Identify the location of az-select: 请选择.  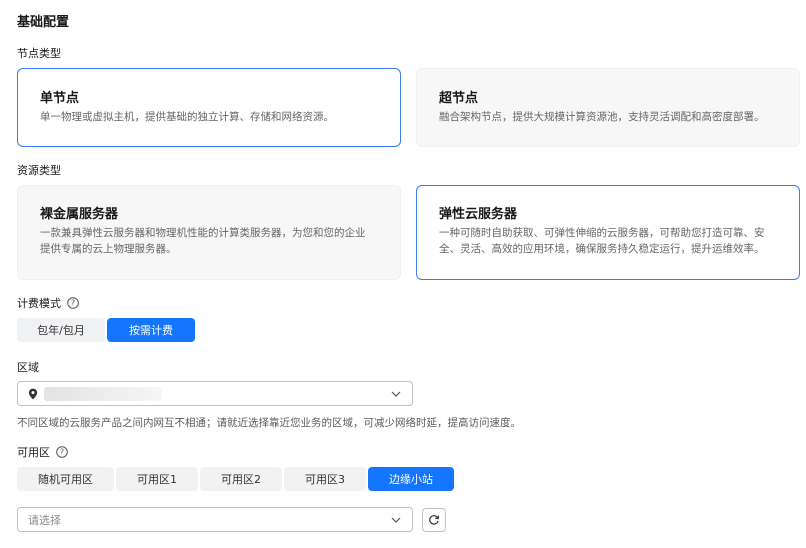
(215, 519).